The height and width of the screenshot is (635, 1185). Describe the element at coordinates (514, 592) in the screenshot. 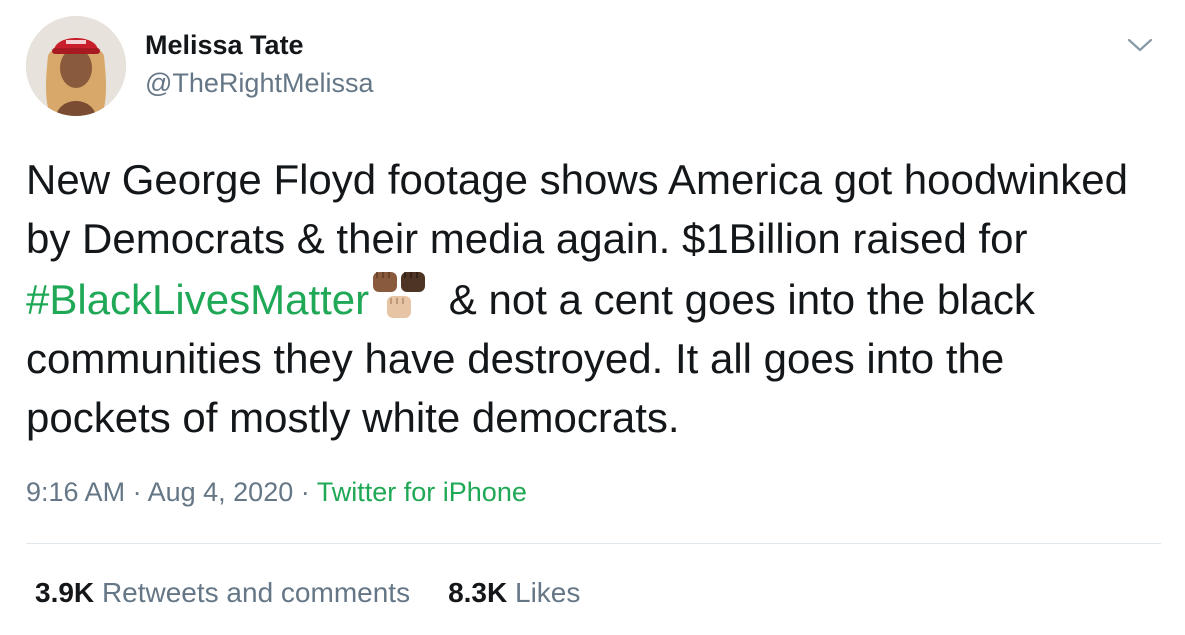

I see `likes-stat: 8.3K Likes` at that location.